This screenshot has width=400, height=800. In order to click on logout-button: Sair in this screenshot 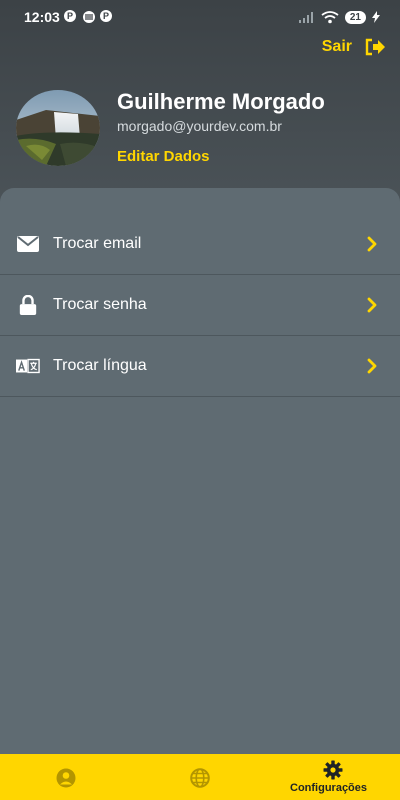, I will do `click(354, 47)`.